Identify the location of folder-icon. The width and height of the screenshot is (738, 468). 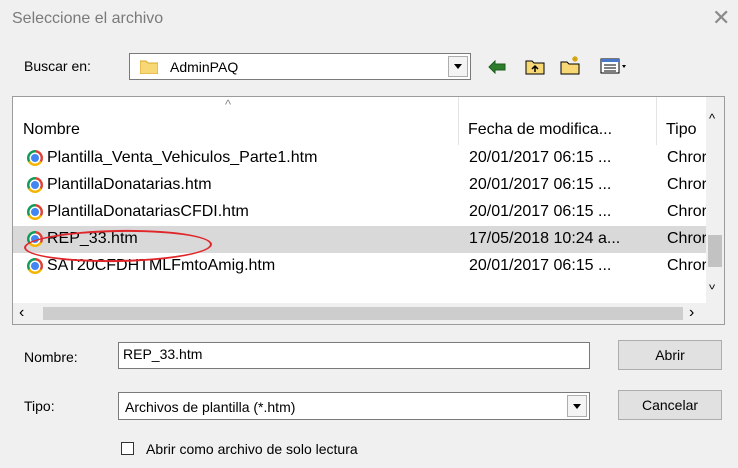
(149, 67).